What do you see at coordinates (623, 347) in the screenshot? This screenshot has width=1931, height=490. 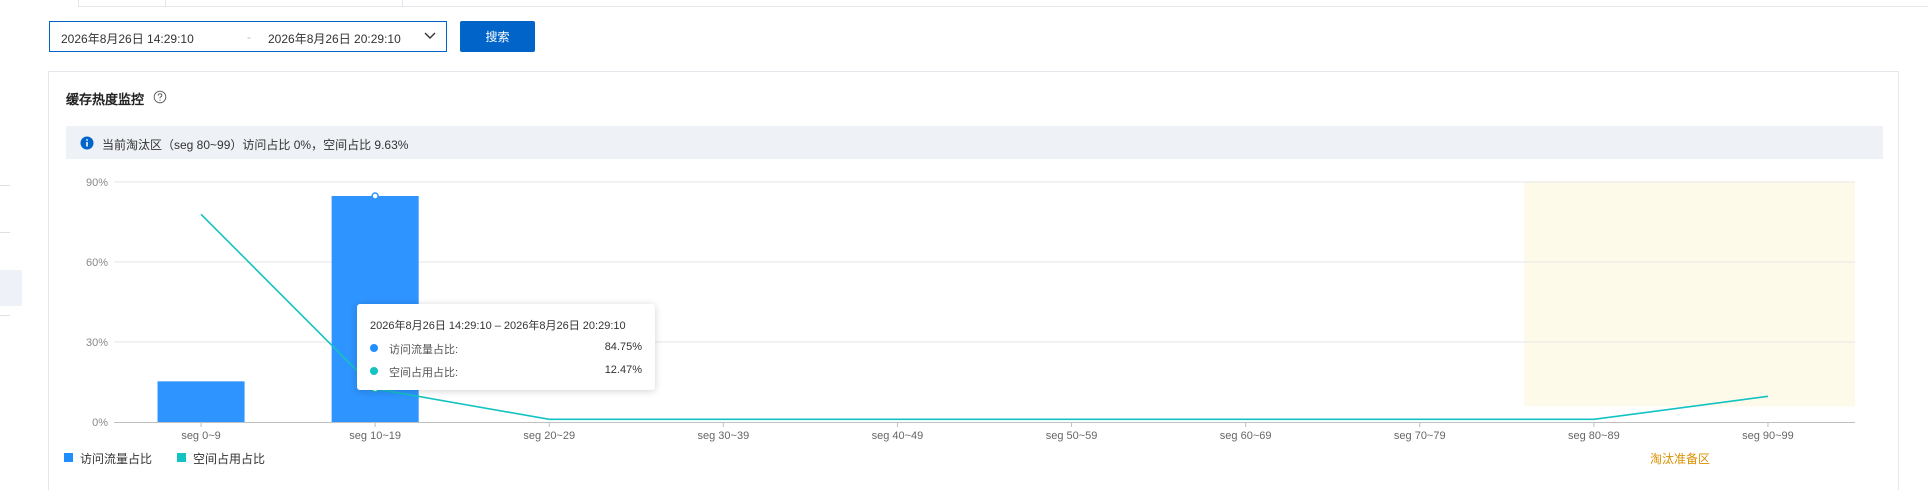 I see `tooltip-value: 84.75%` at bounding box center [623, 347].